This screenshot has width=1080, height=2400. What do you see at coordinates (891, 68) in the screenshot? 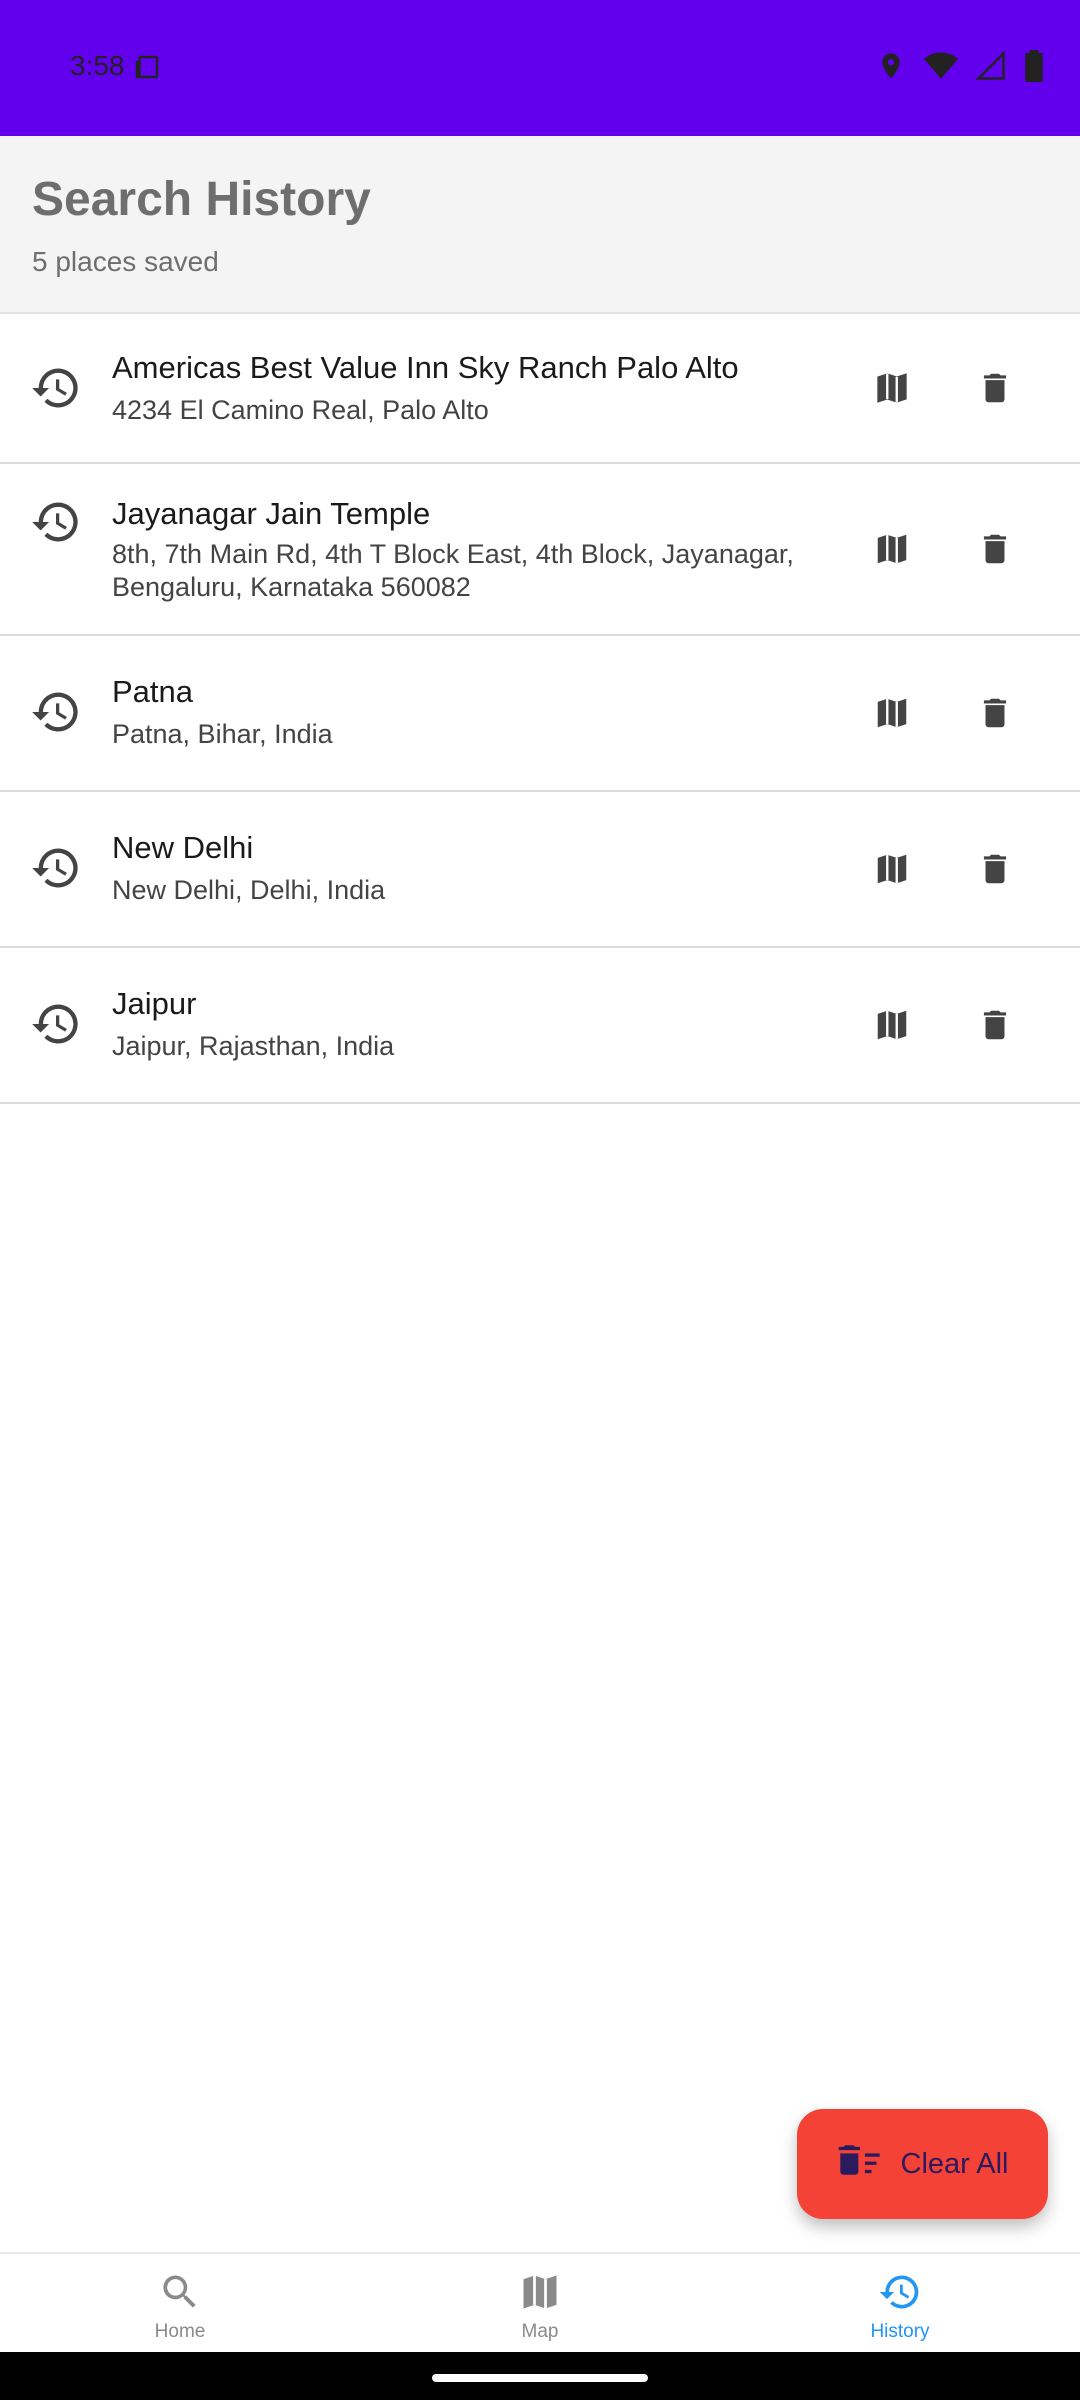
I see `location-icon` at bounding box center [891, 68].